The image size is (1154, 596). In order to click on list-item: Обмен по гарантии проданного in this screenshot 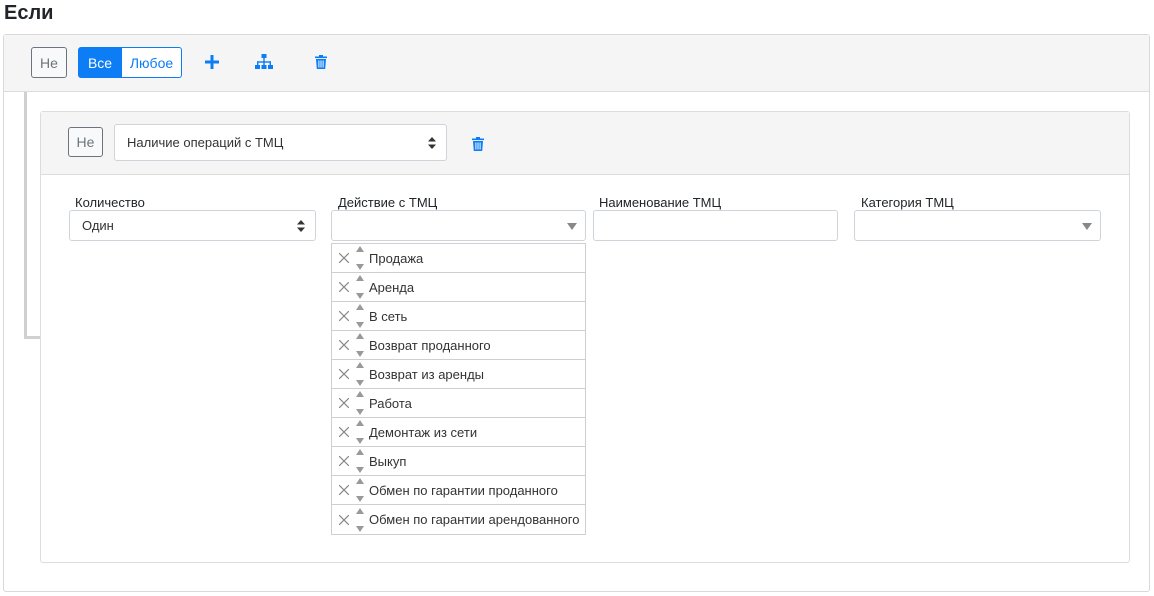, I will do `click(458, 490)`.